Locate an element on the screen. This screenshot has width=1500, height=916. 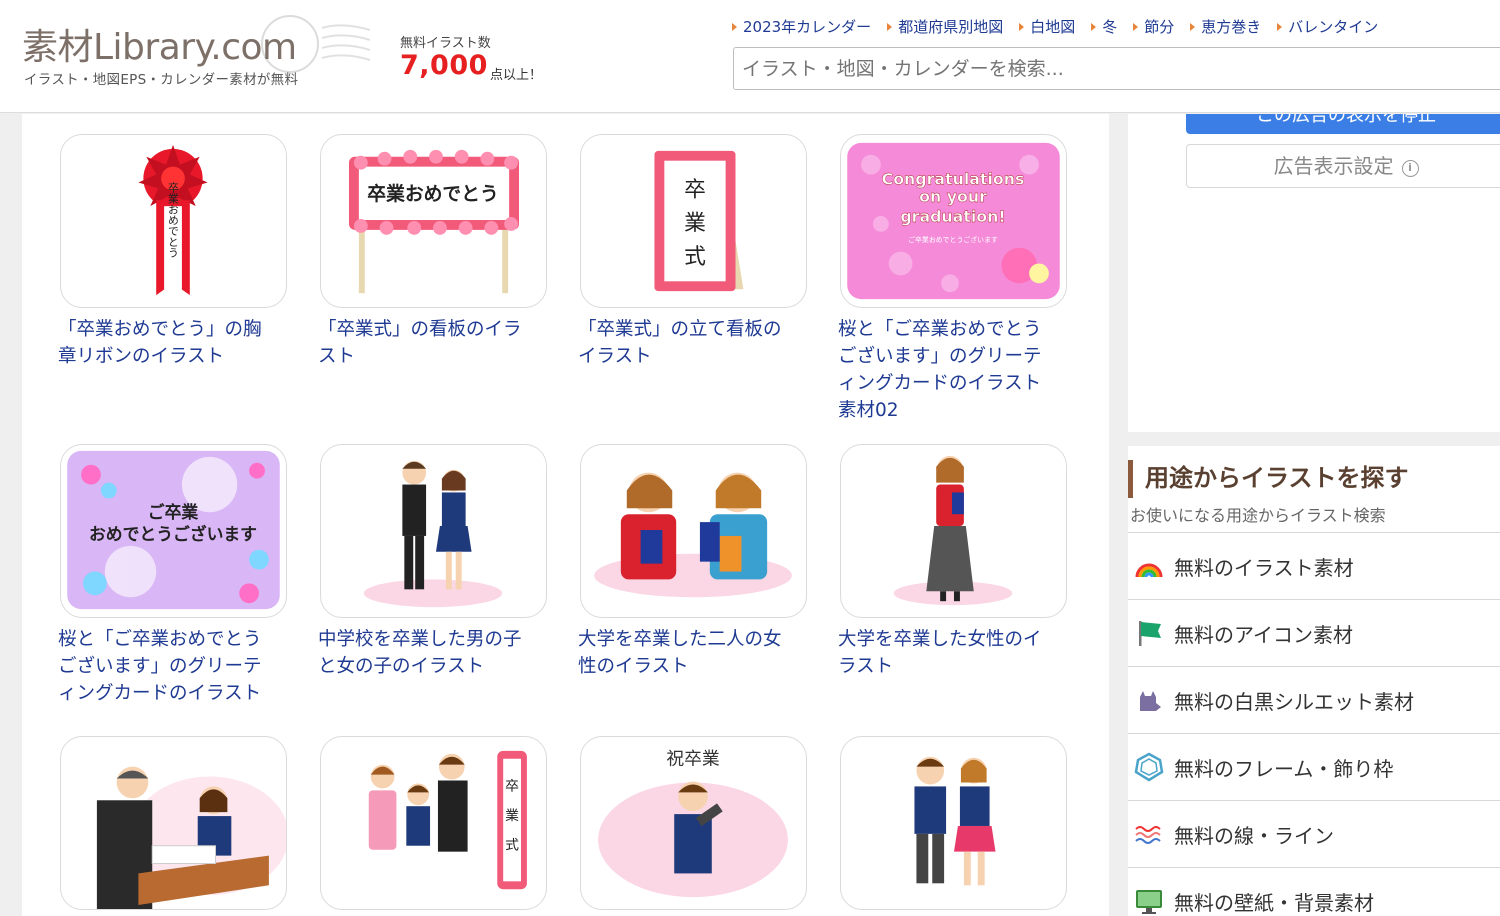
top-nav: 2023年カレンダー 都道府県別地図 白地図 冬 節分 恵方巻き バレンタイン is located at coordinates (1063, 26).